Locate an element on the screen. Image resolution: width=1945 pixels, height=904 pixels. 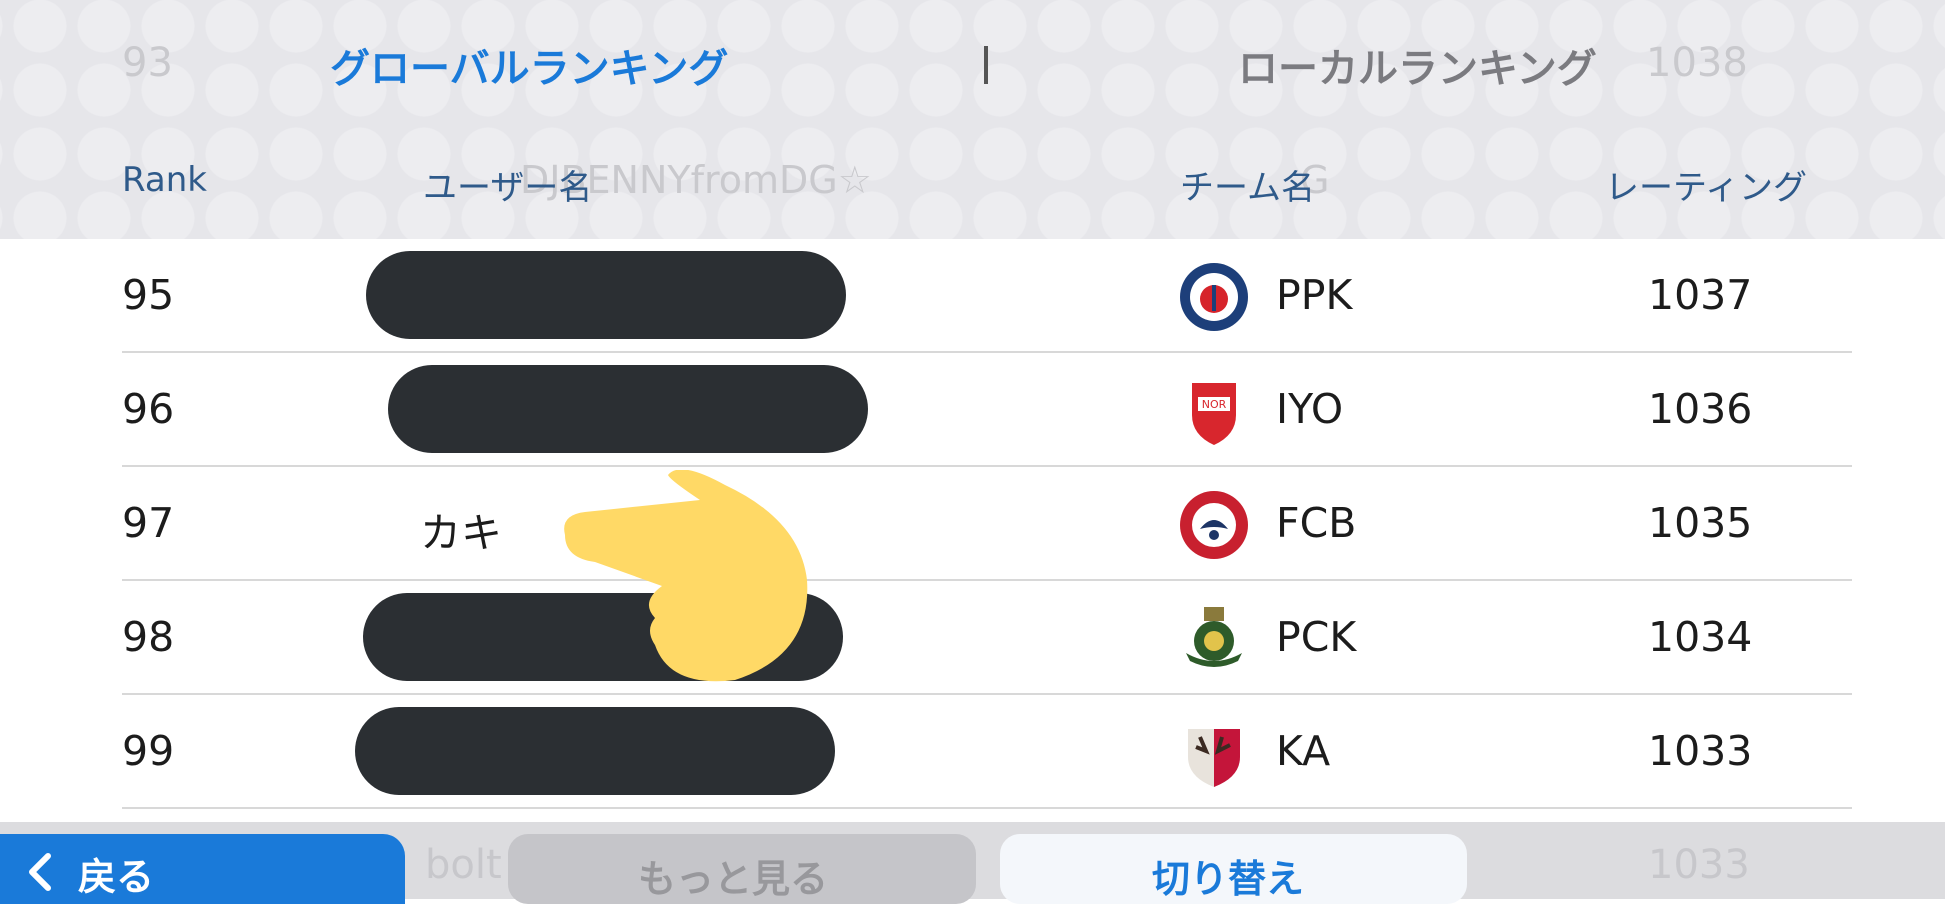
table-row: 97 カキ FCB 1035 is located at coordinates (972, 524).